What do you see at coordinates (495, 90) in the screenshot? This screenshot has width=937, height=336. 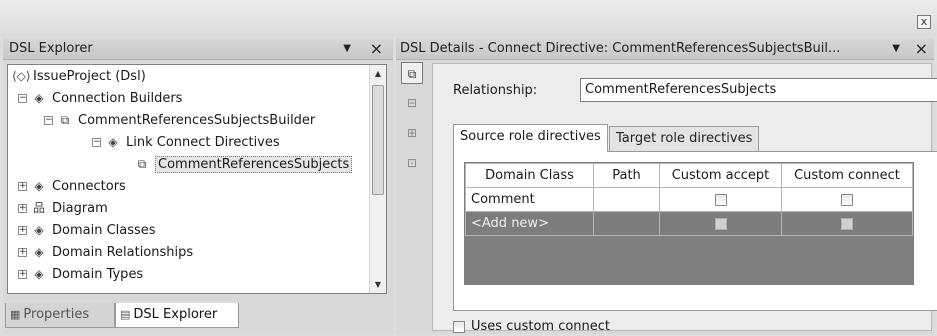 I see `relationship-label: Relationship:` at bounding box center [495, 90].